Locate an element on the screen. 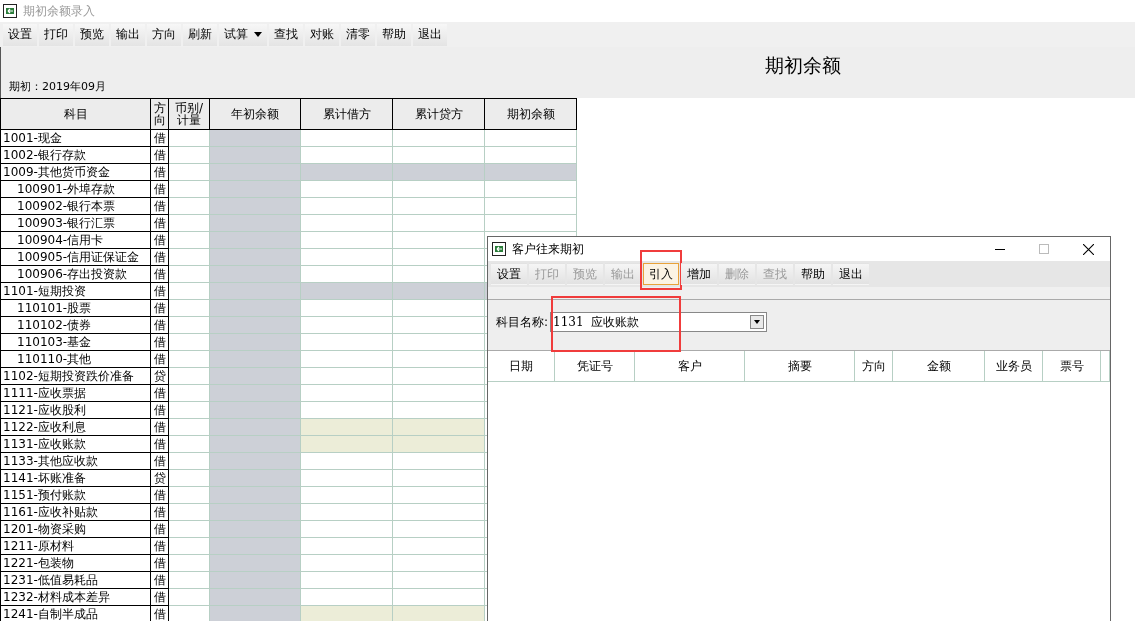 The height and width of the screenshot is (621, 1135). column-header: 日期 is located at coordinates (521, 366).